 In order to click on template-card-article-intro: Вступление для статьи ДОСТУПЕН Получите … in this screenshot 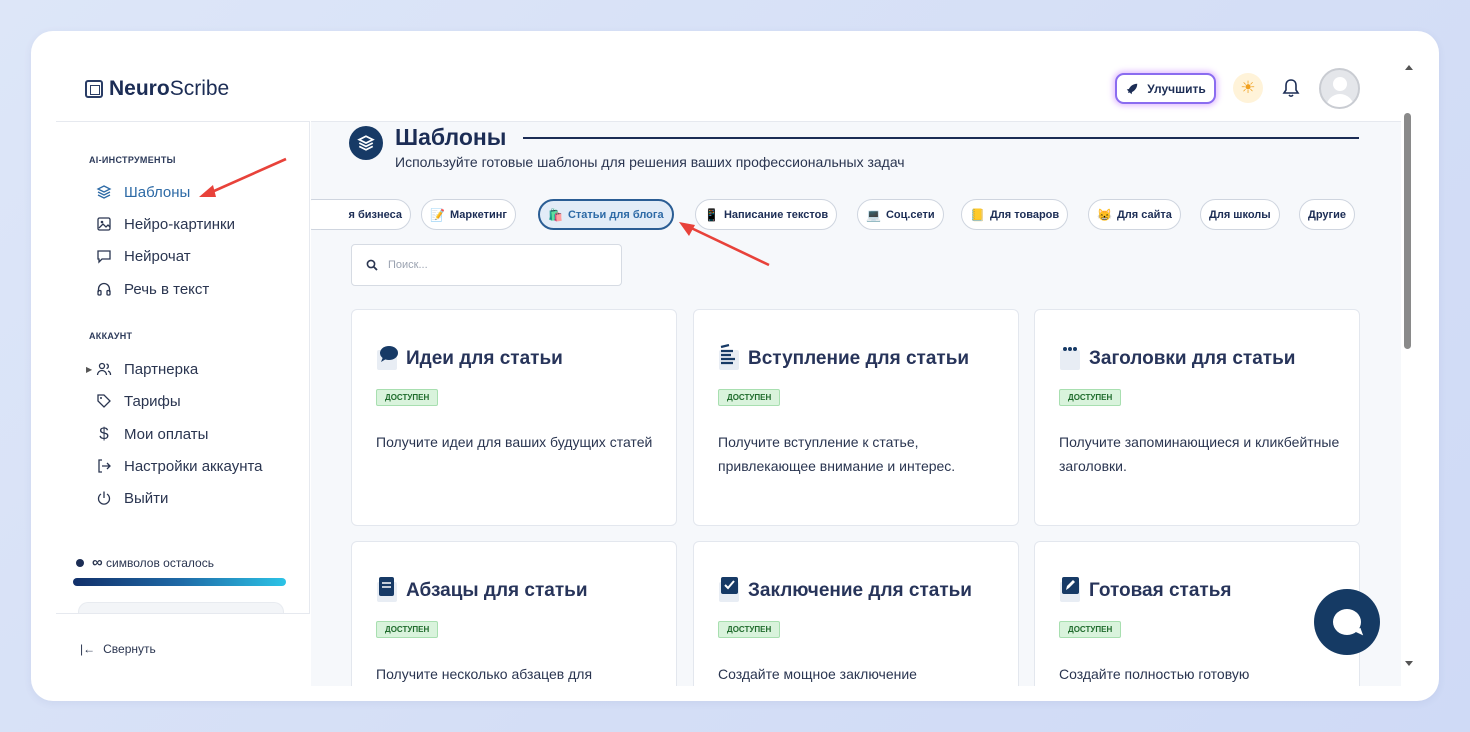, I will do `click(856, 417)`.